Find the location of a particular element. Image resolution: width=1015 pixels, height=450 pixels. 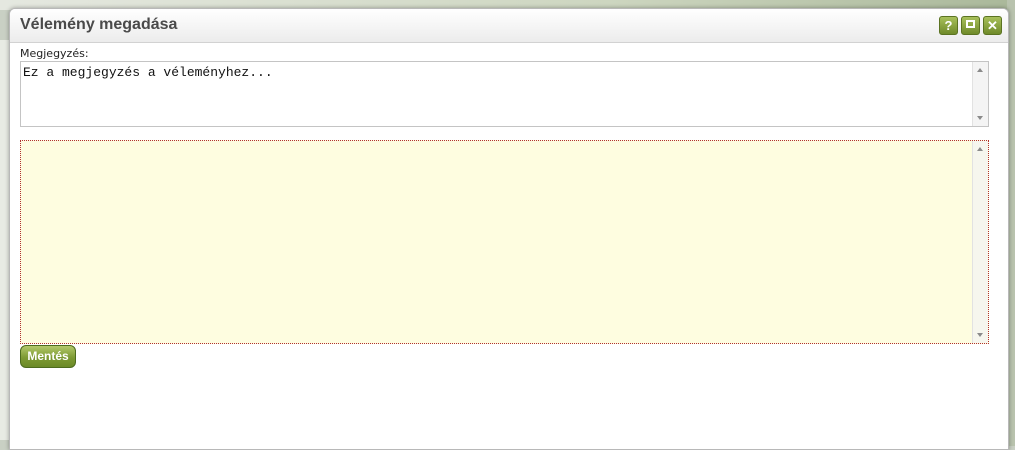

dialog-titlebar: Vélemény megadása ? ✕ is located at coordinates (509, 26).